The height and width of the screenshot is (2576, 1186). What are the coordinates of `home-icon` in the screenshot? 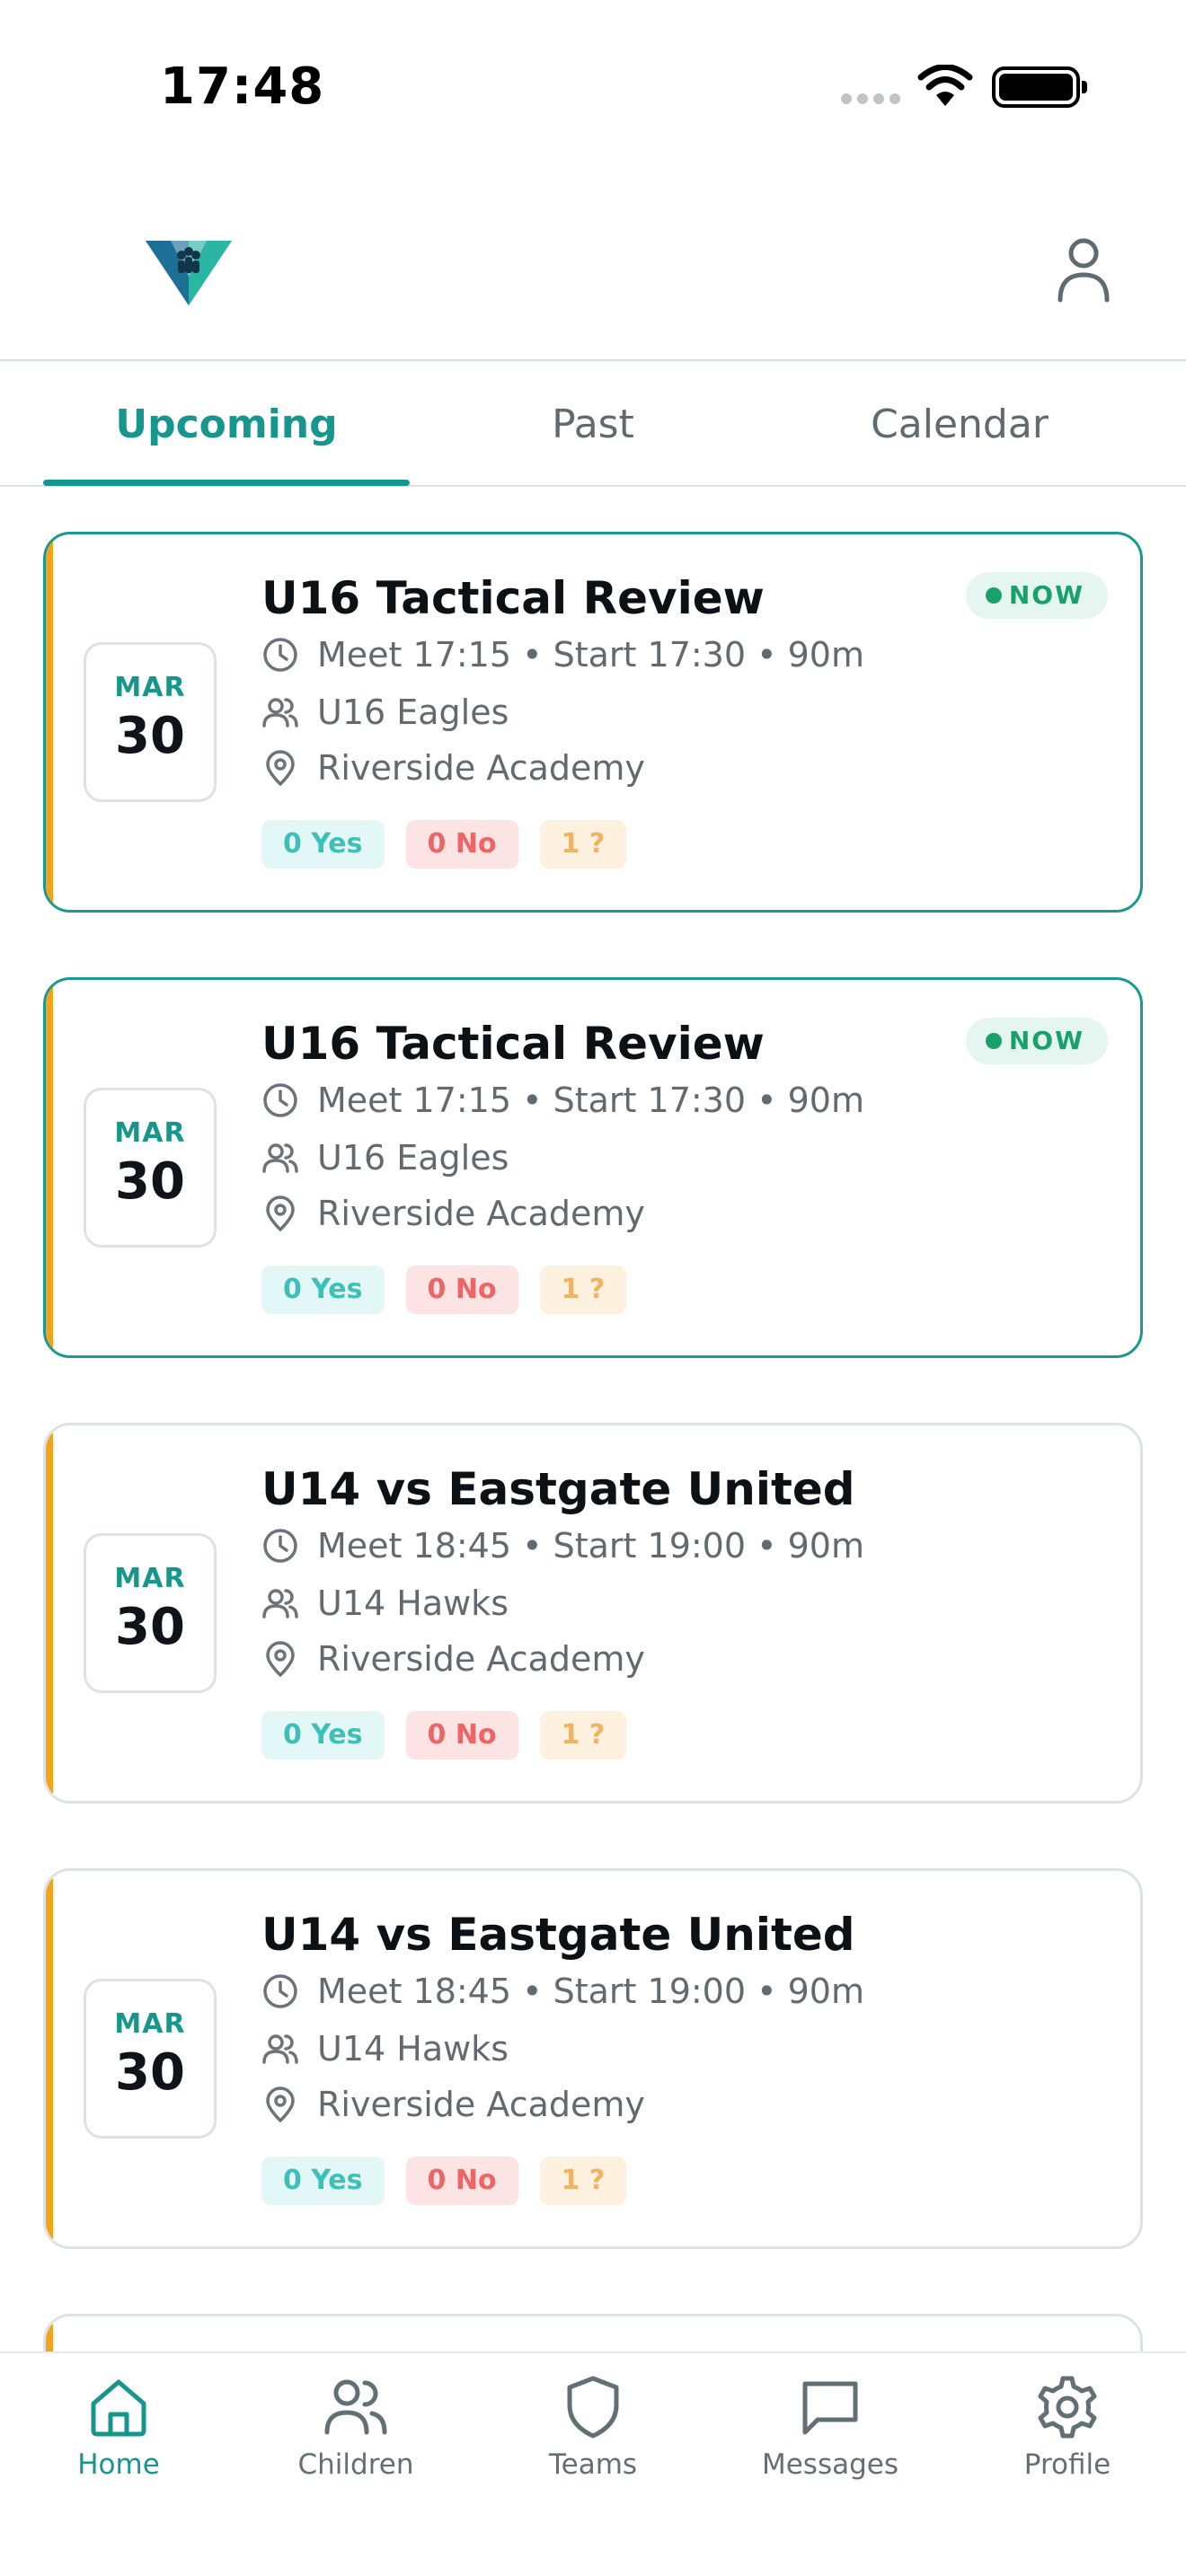 It's located at (118, 2408).